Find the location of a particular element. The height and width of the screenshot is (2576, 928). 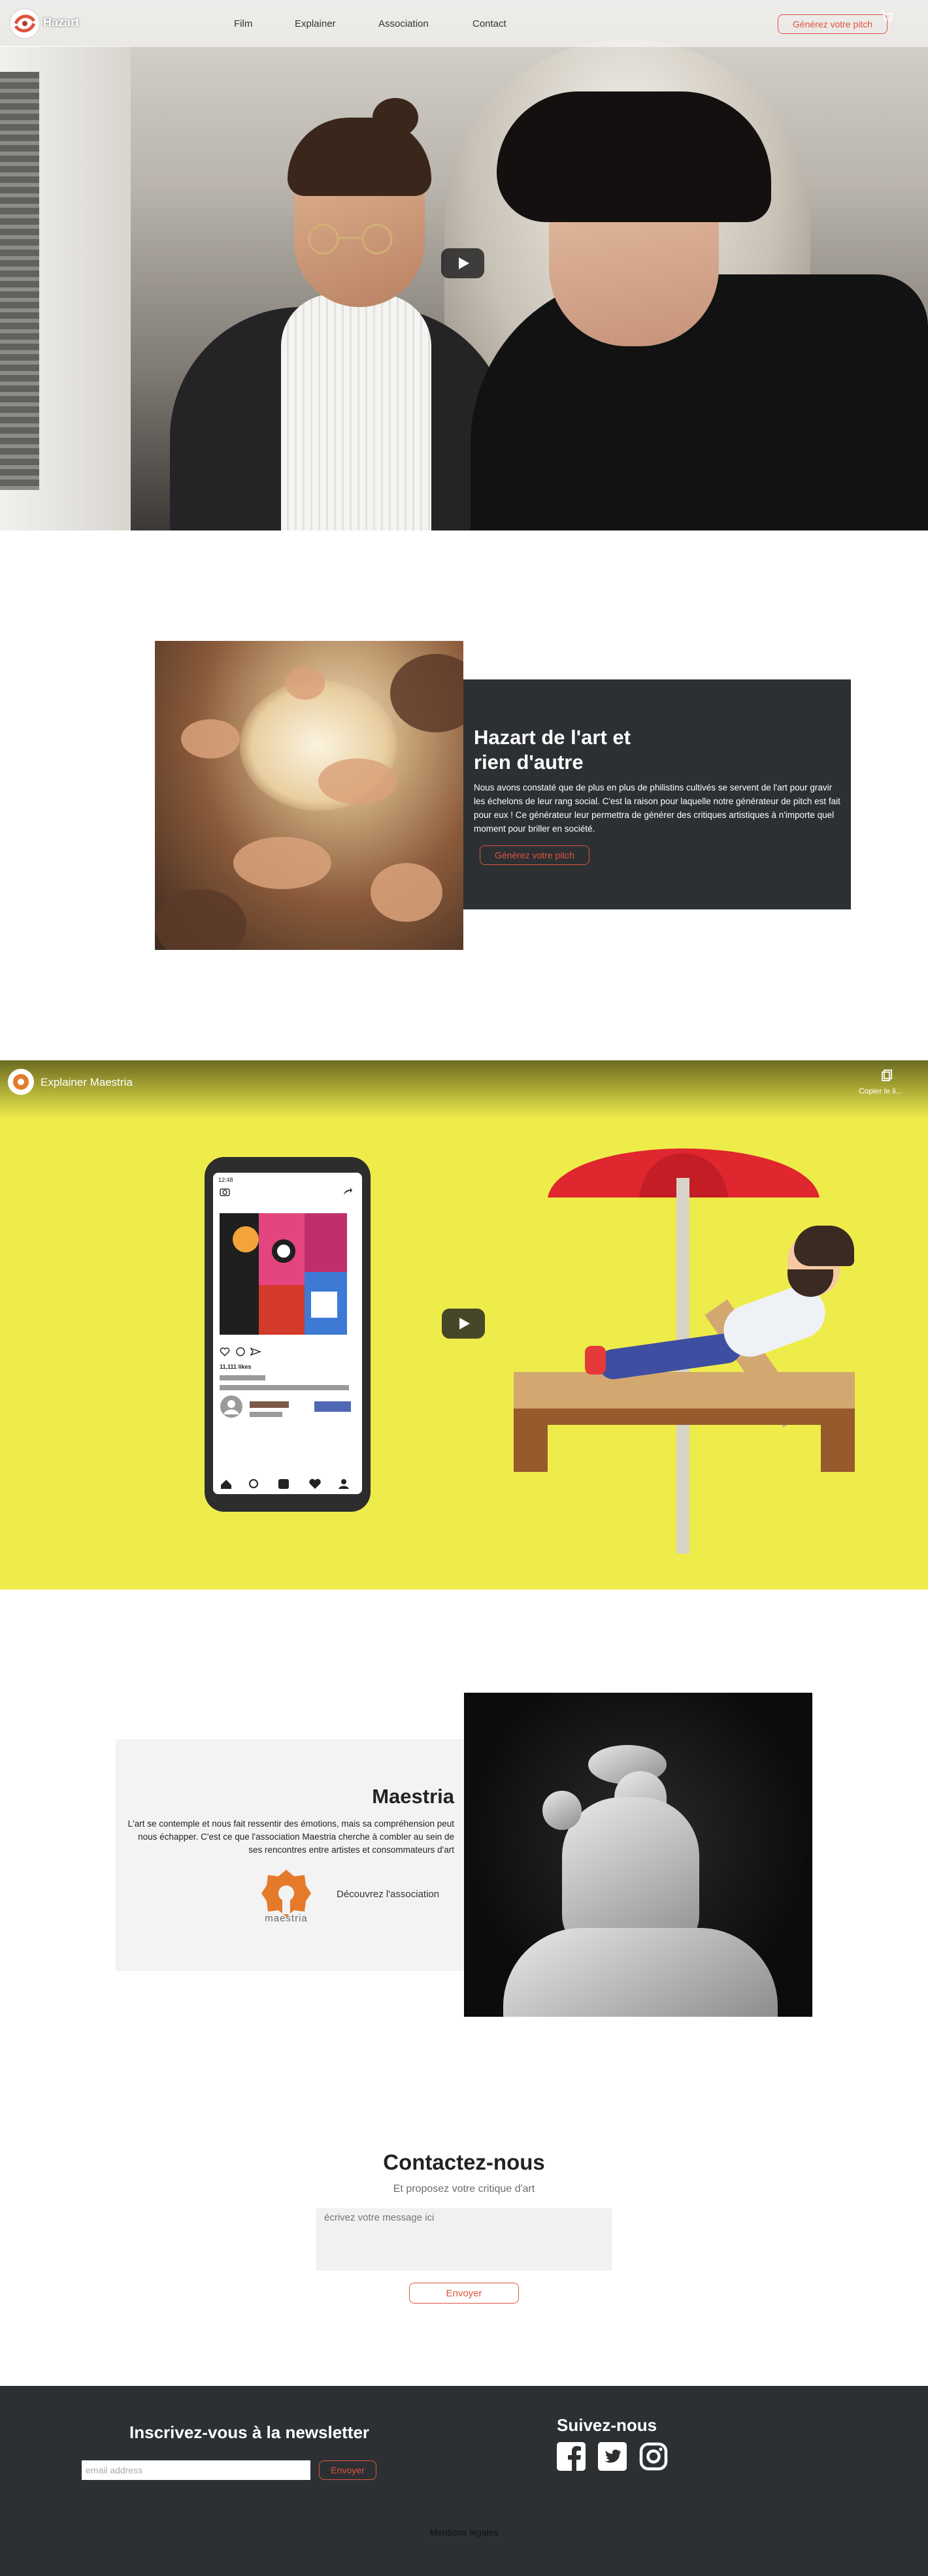

hero-shutter is located at coordinates (19, 281).